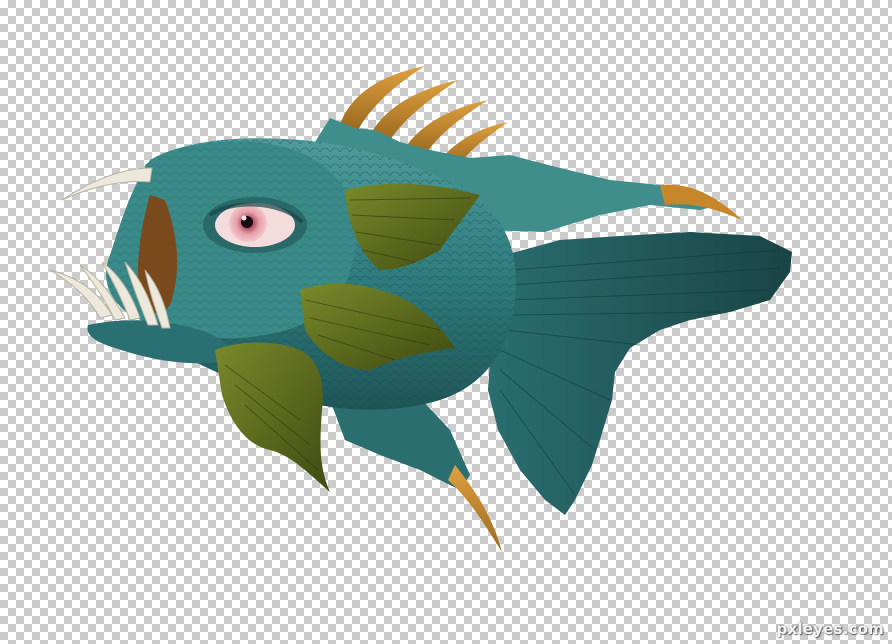 The image size is (892, 644). What do you see at coordinates (400, 442) in the screenshot?
I see `anal-fin` at bounding box center [400, 442].